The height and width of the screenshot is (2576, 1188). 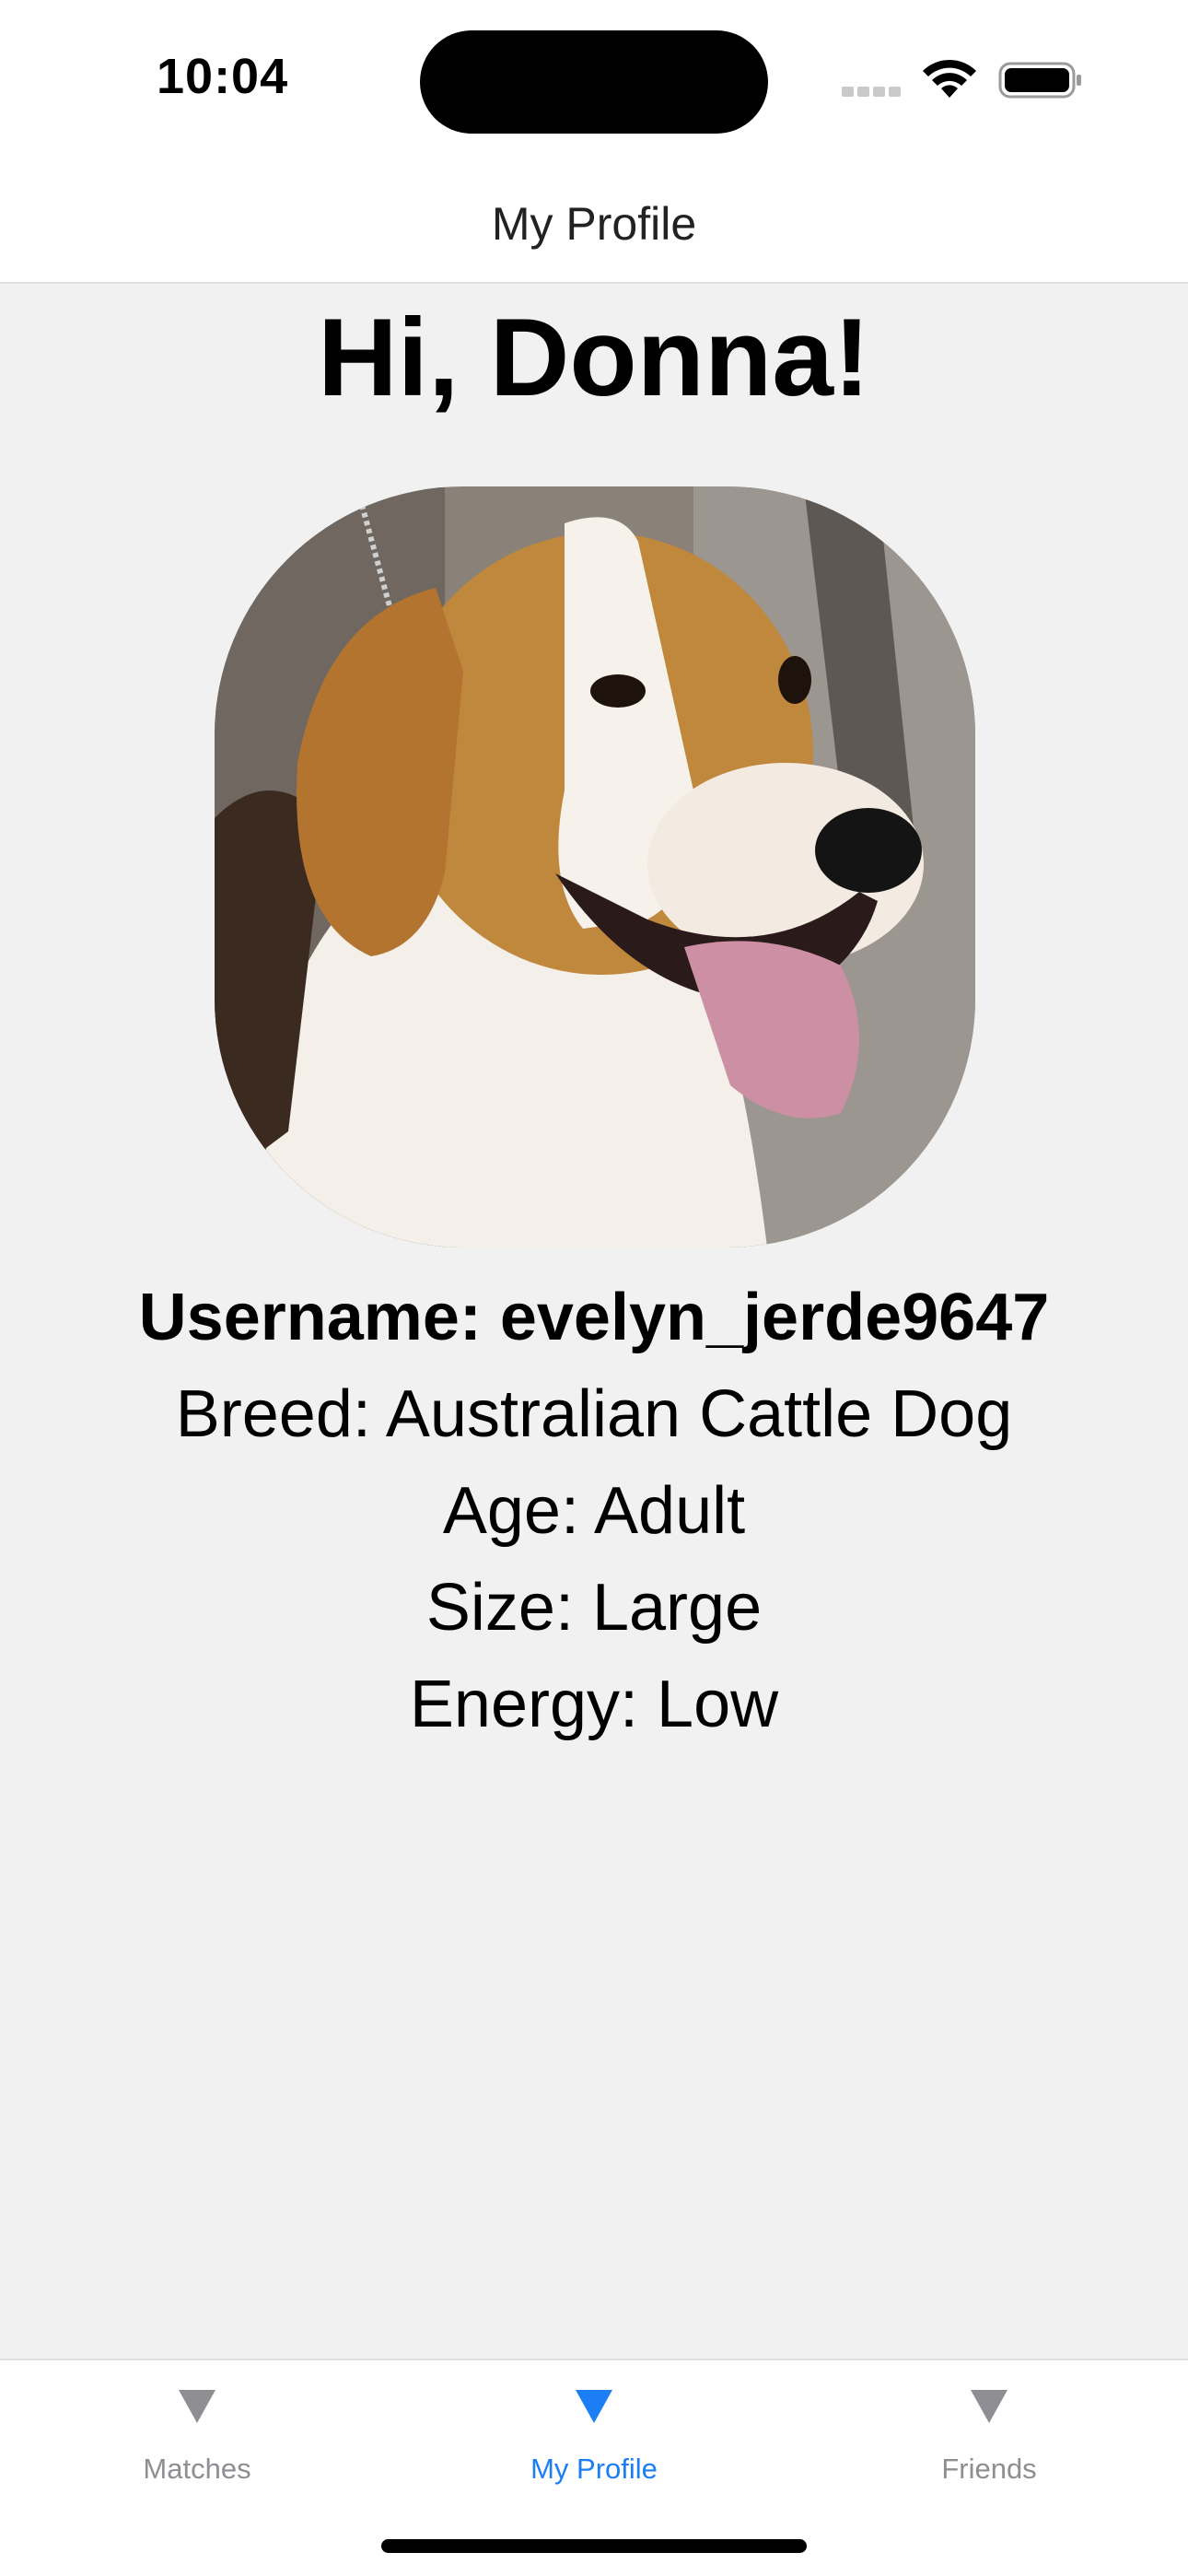 I want to click on status-time: 10:04, so click(x=223, y=76).